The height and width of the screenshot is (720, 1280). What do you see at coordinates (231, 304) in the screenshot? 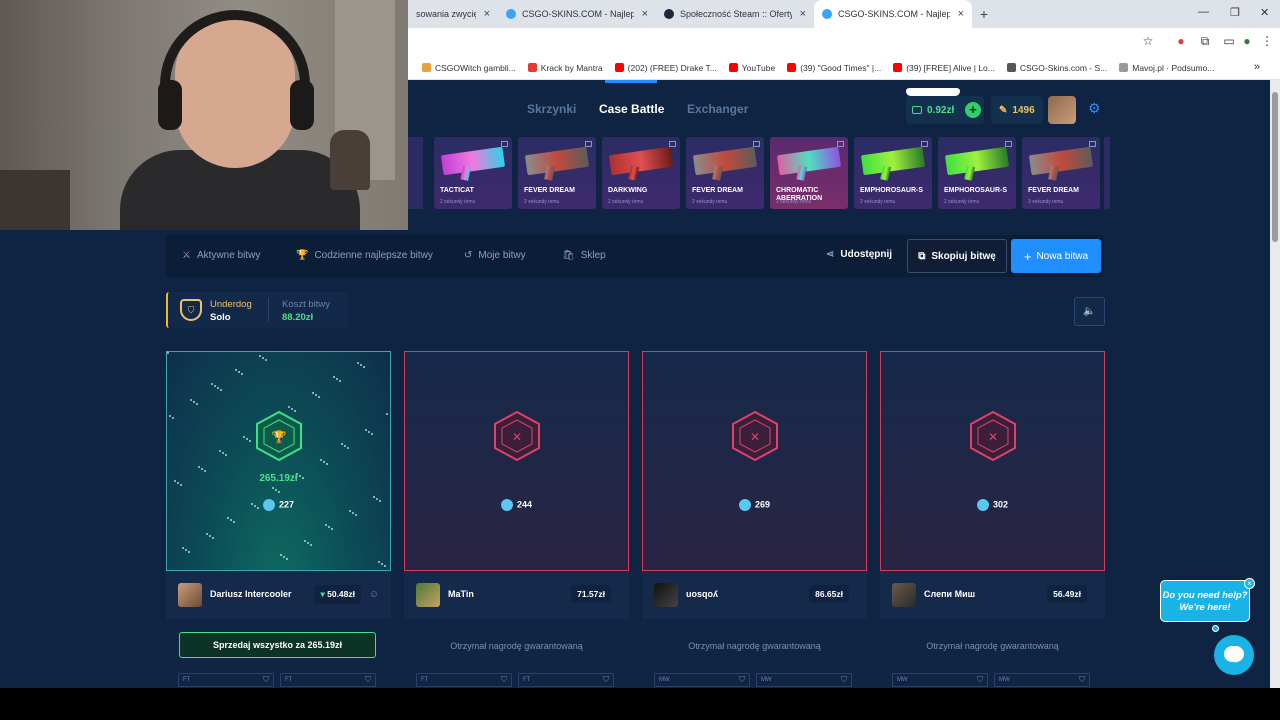
I see `mode-name: Underdog` at bounding box center [231, 304].